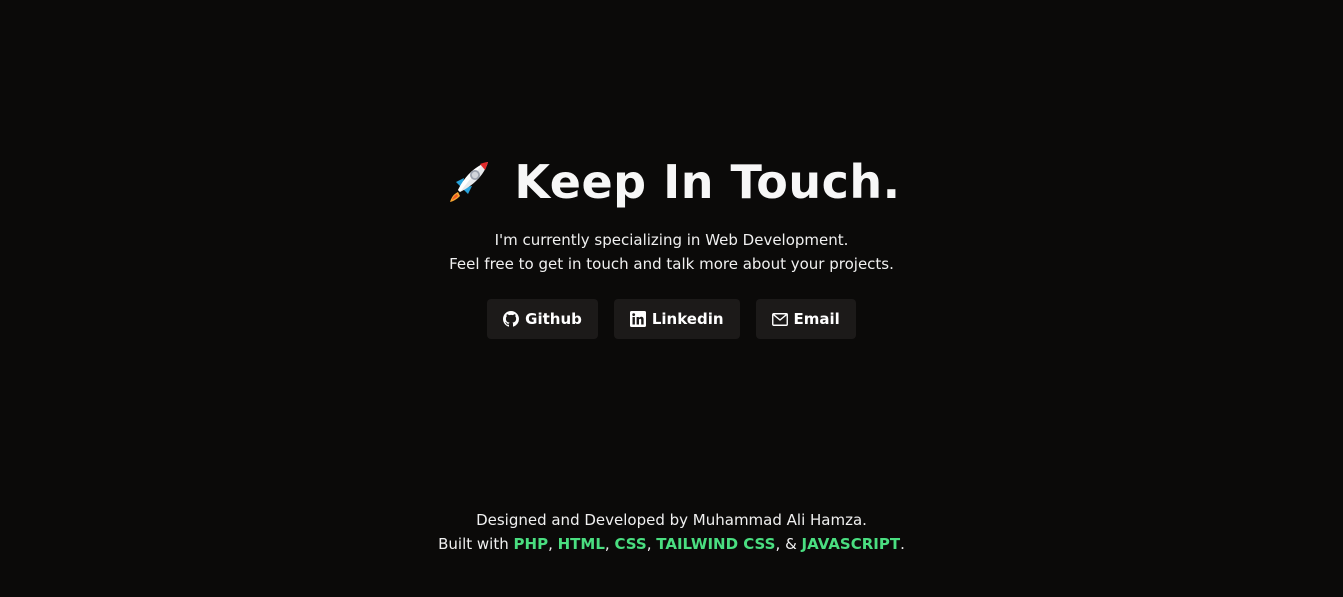  Describe the element at coordinates (581, 544) in the screenshot. I see `tech-html: HTML` at that location.